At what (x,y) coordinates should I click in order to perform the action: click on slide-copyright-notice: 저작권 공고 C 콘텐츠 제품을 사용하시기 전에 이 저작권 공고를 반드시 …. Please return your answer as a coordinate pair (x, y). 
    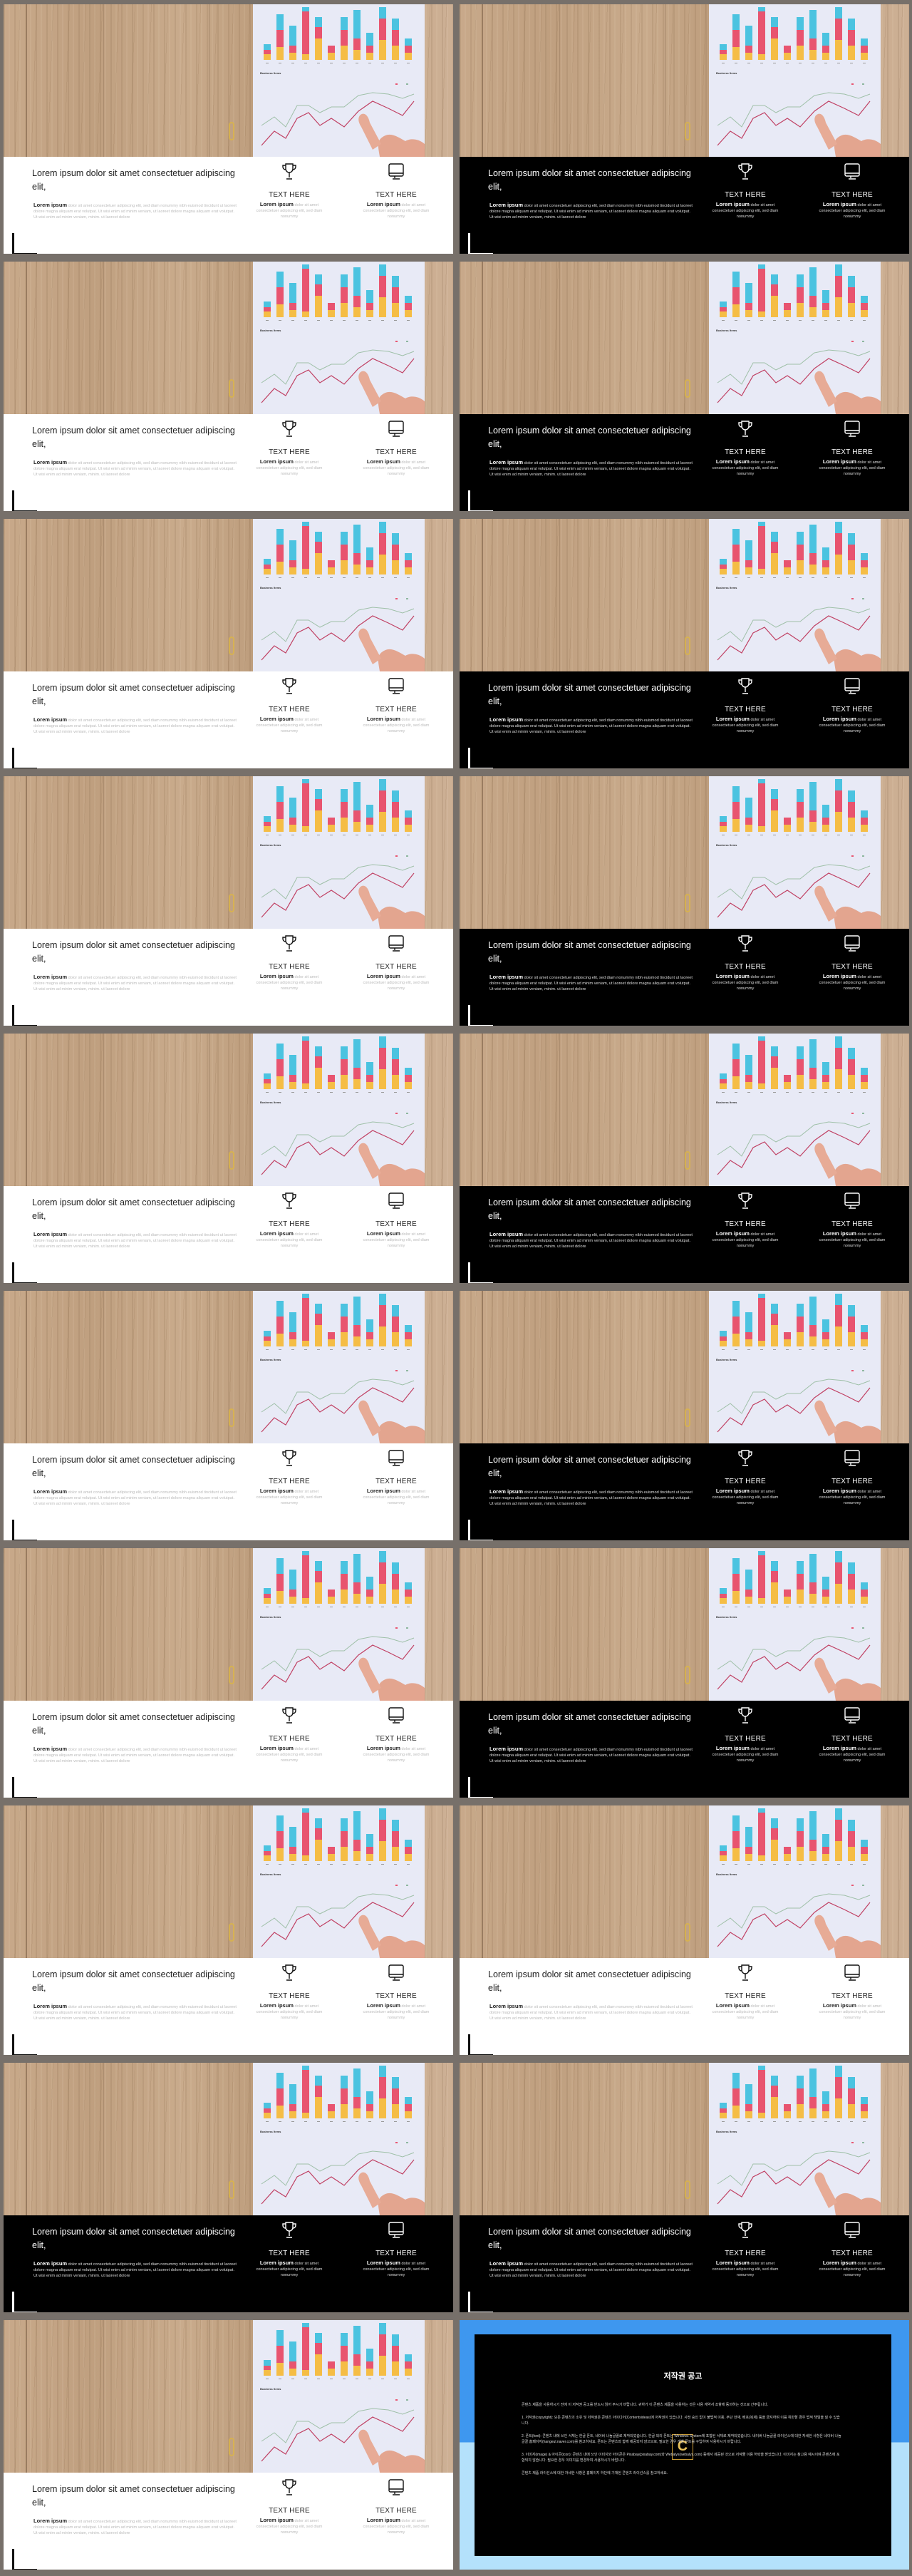
    Looking at the image, I should click on (684, 2445).